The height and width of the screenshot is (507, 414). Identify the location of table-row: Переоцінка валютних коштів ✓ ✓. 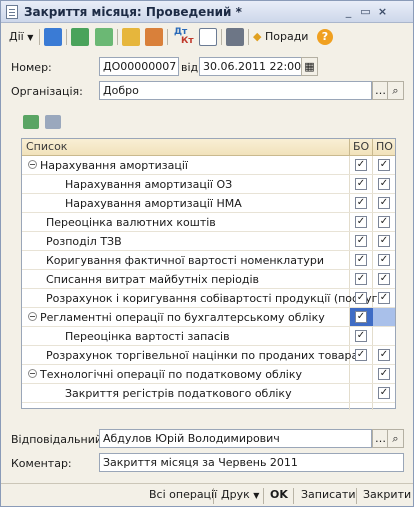
(208, 222).